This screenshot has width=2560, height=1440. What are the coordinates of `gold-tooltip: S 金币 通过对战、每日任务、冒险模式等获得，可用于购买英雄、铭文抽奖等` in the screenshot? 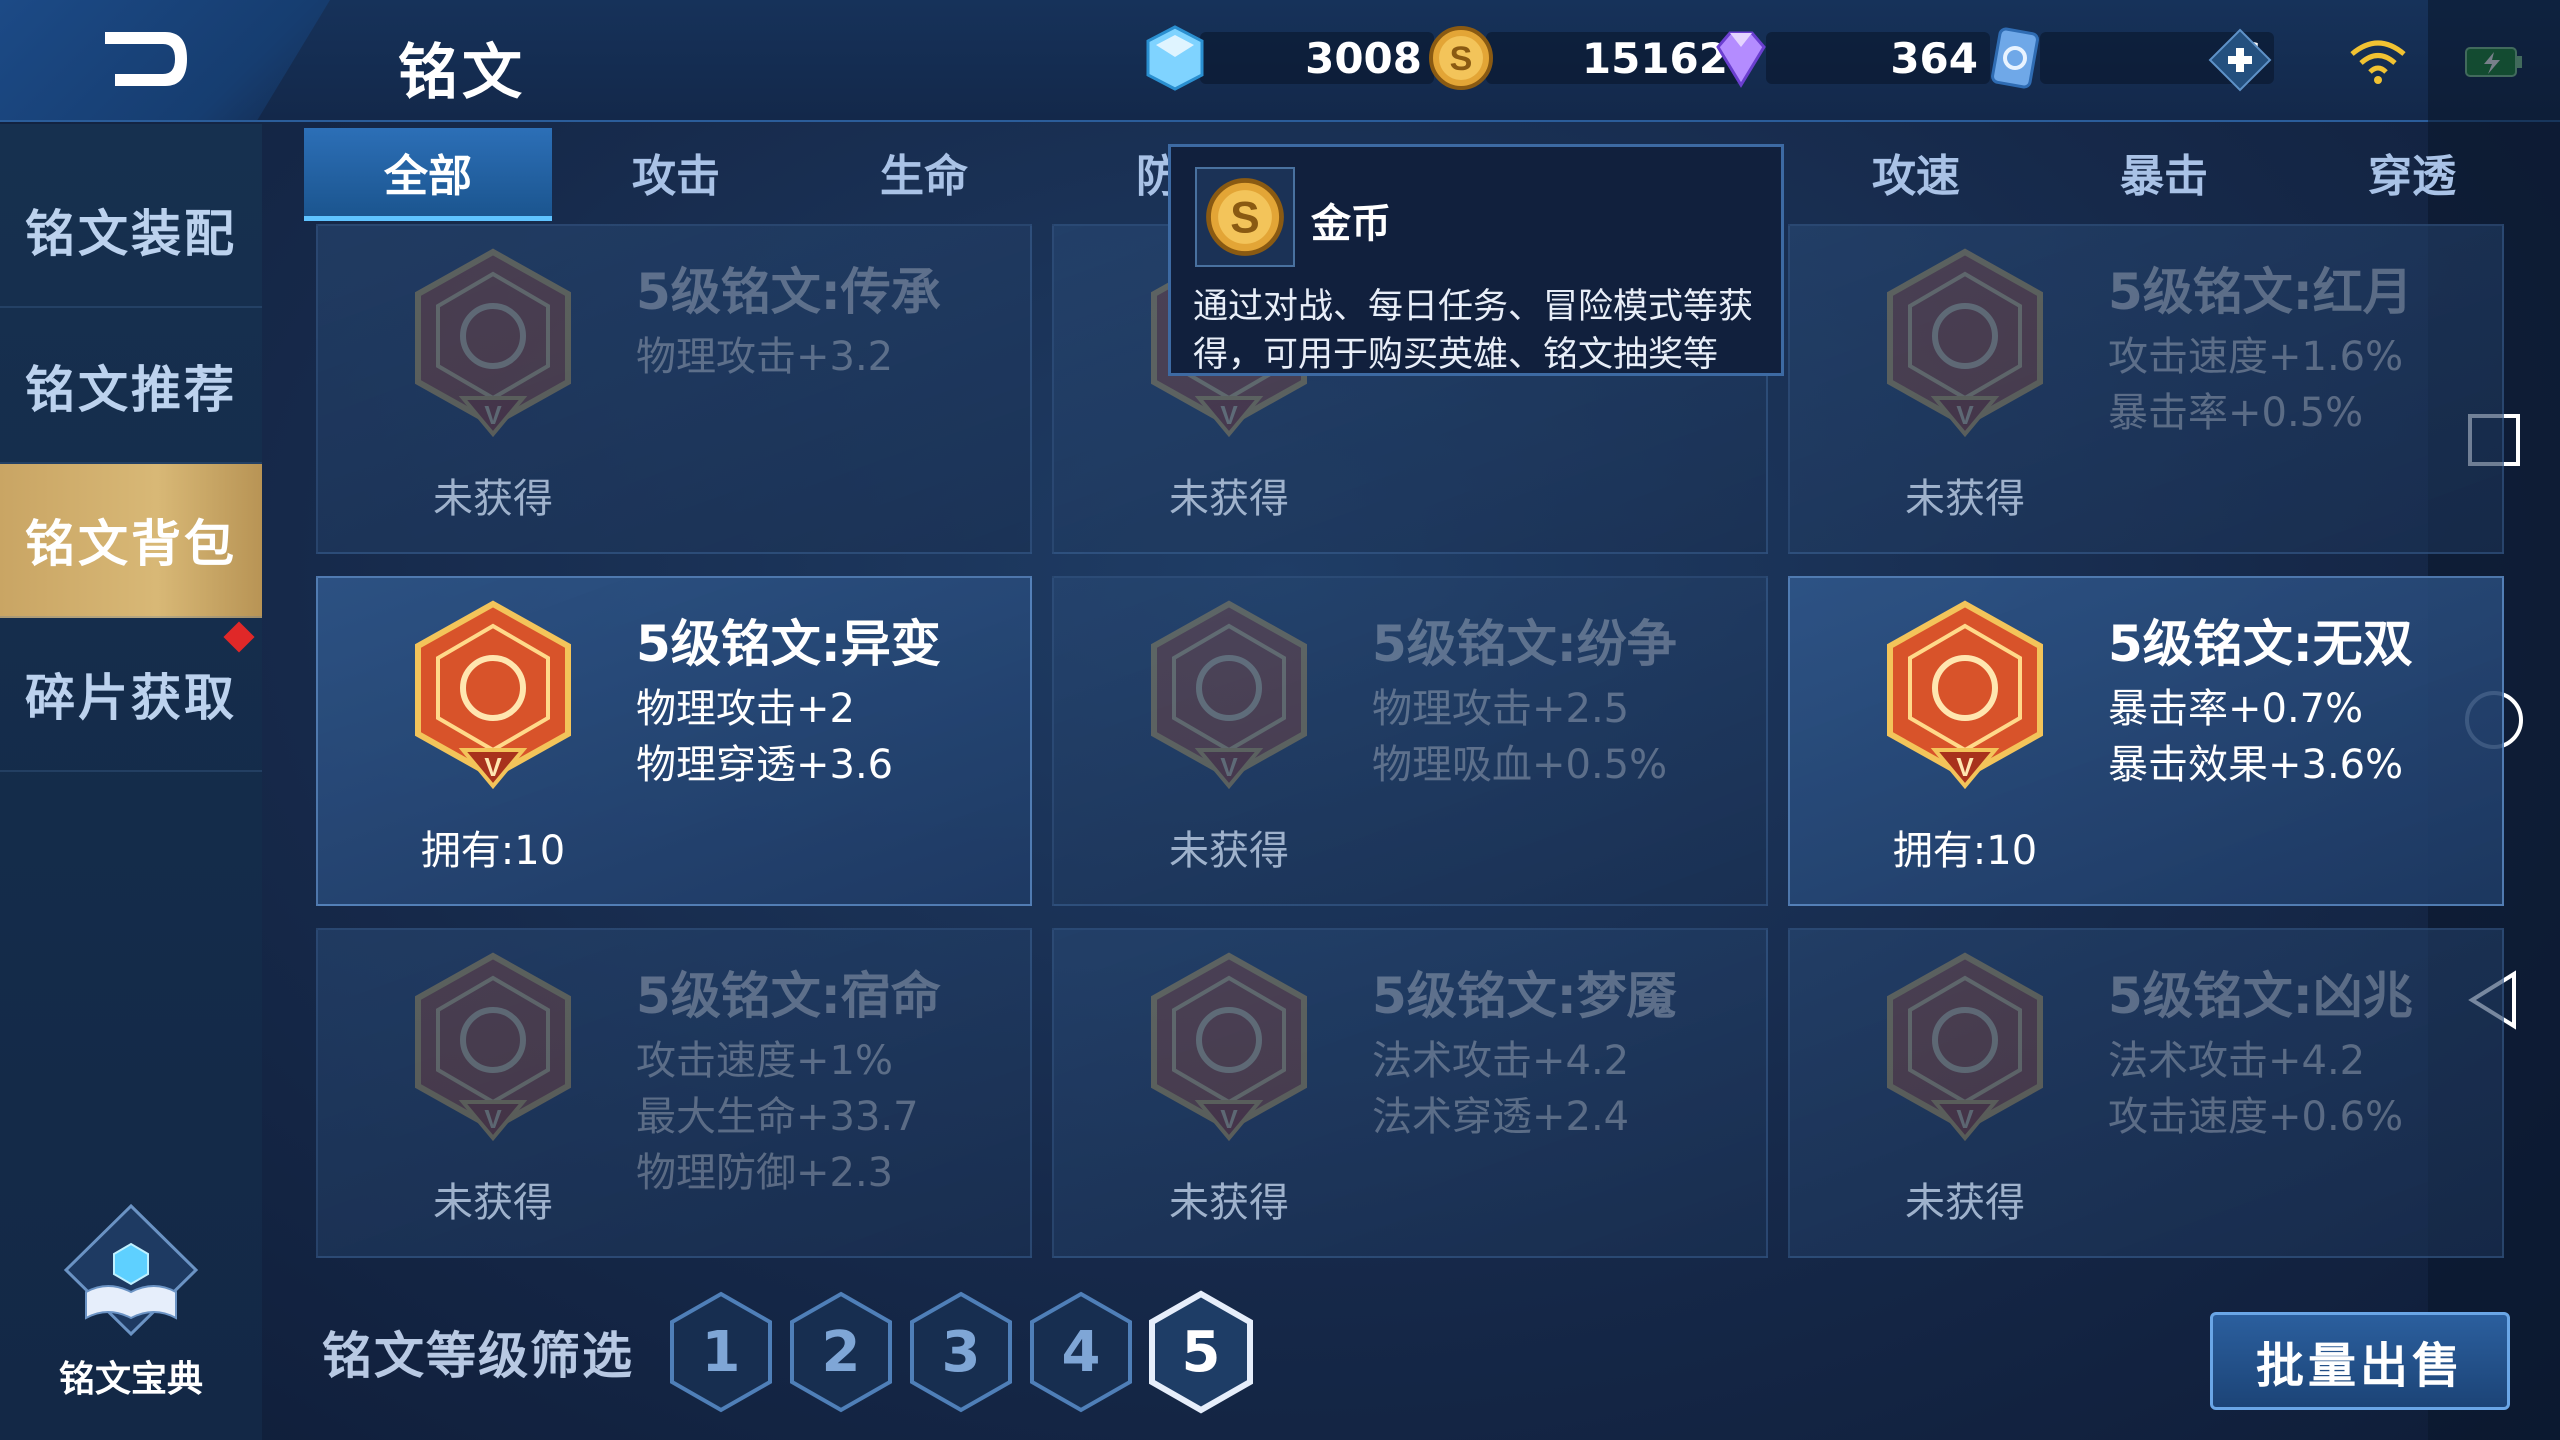 It's located at (1476, 260).